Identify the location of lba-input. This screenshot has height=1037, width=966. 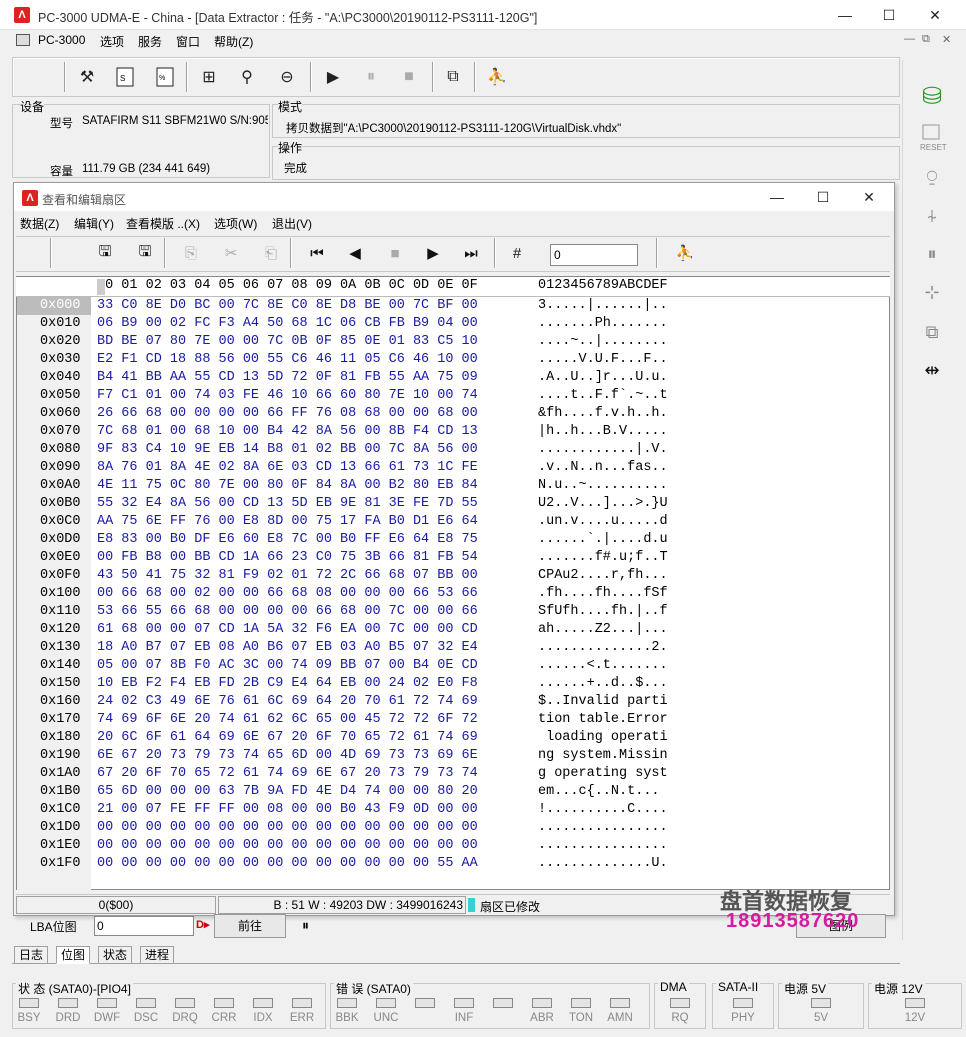
(144, 926).